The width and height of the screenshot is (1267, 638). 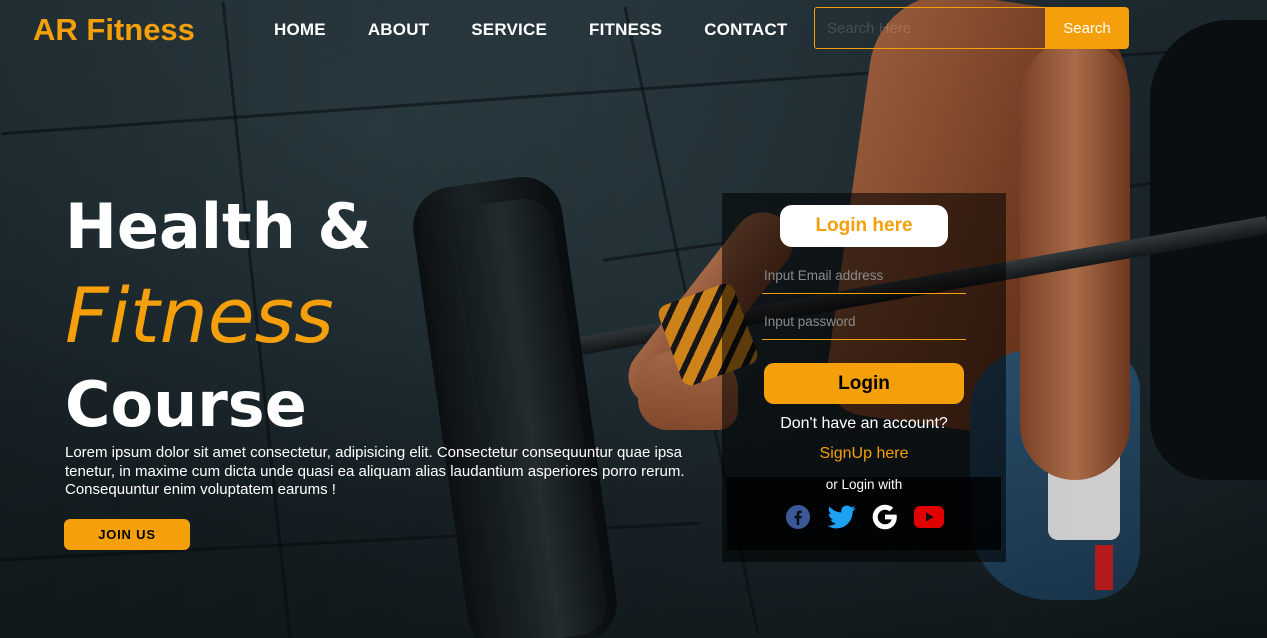 What do you see at coordinates (127, 534) in the screenshot?
I see `join-us-button: JOIN US` at bounding box center [127, 534].